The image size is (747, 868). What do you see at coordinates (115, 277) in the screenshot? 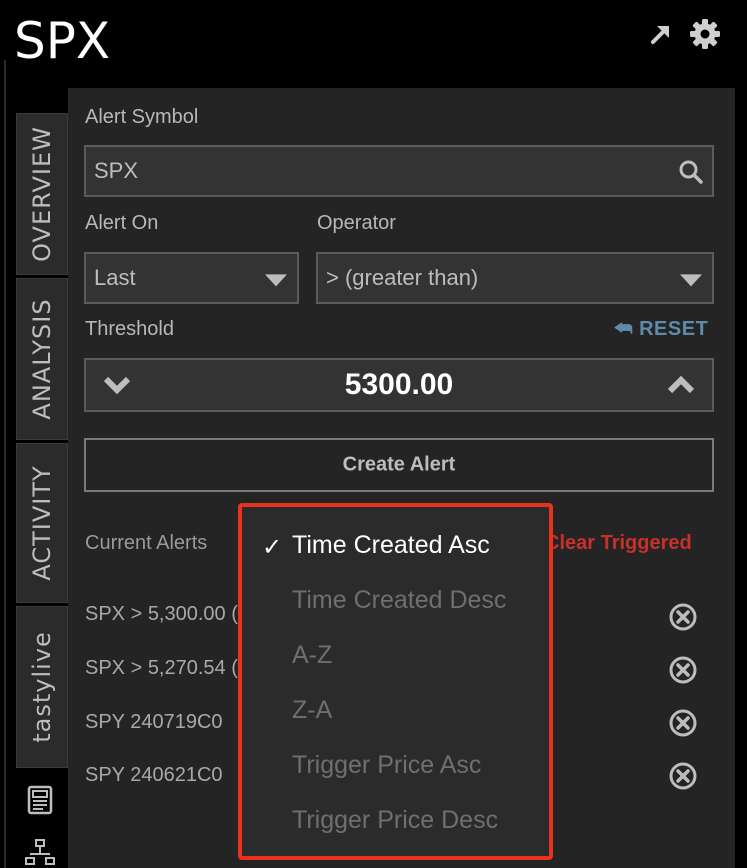
I see `alert-on-value: Last` at bounding box center [115, 277].